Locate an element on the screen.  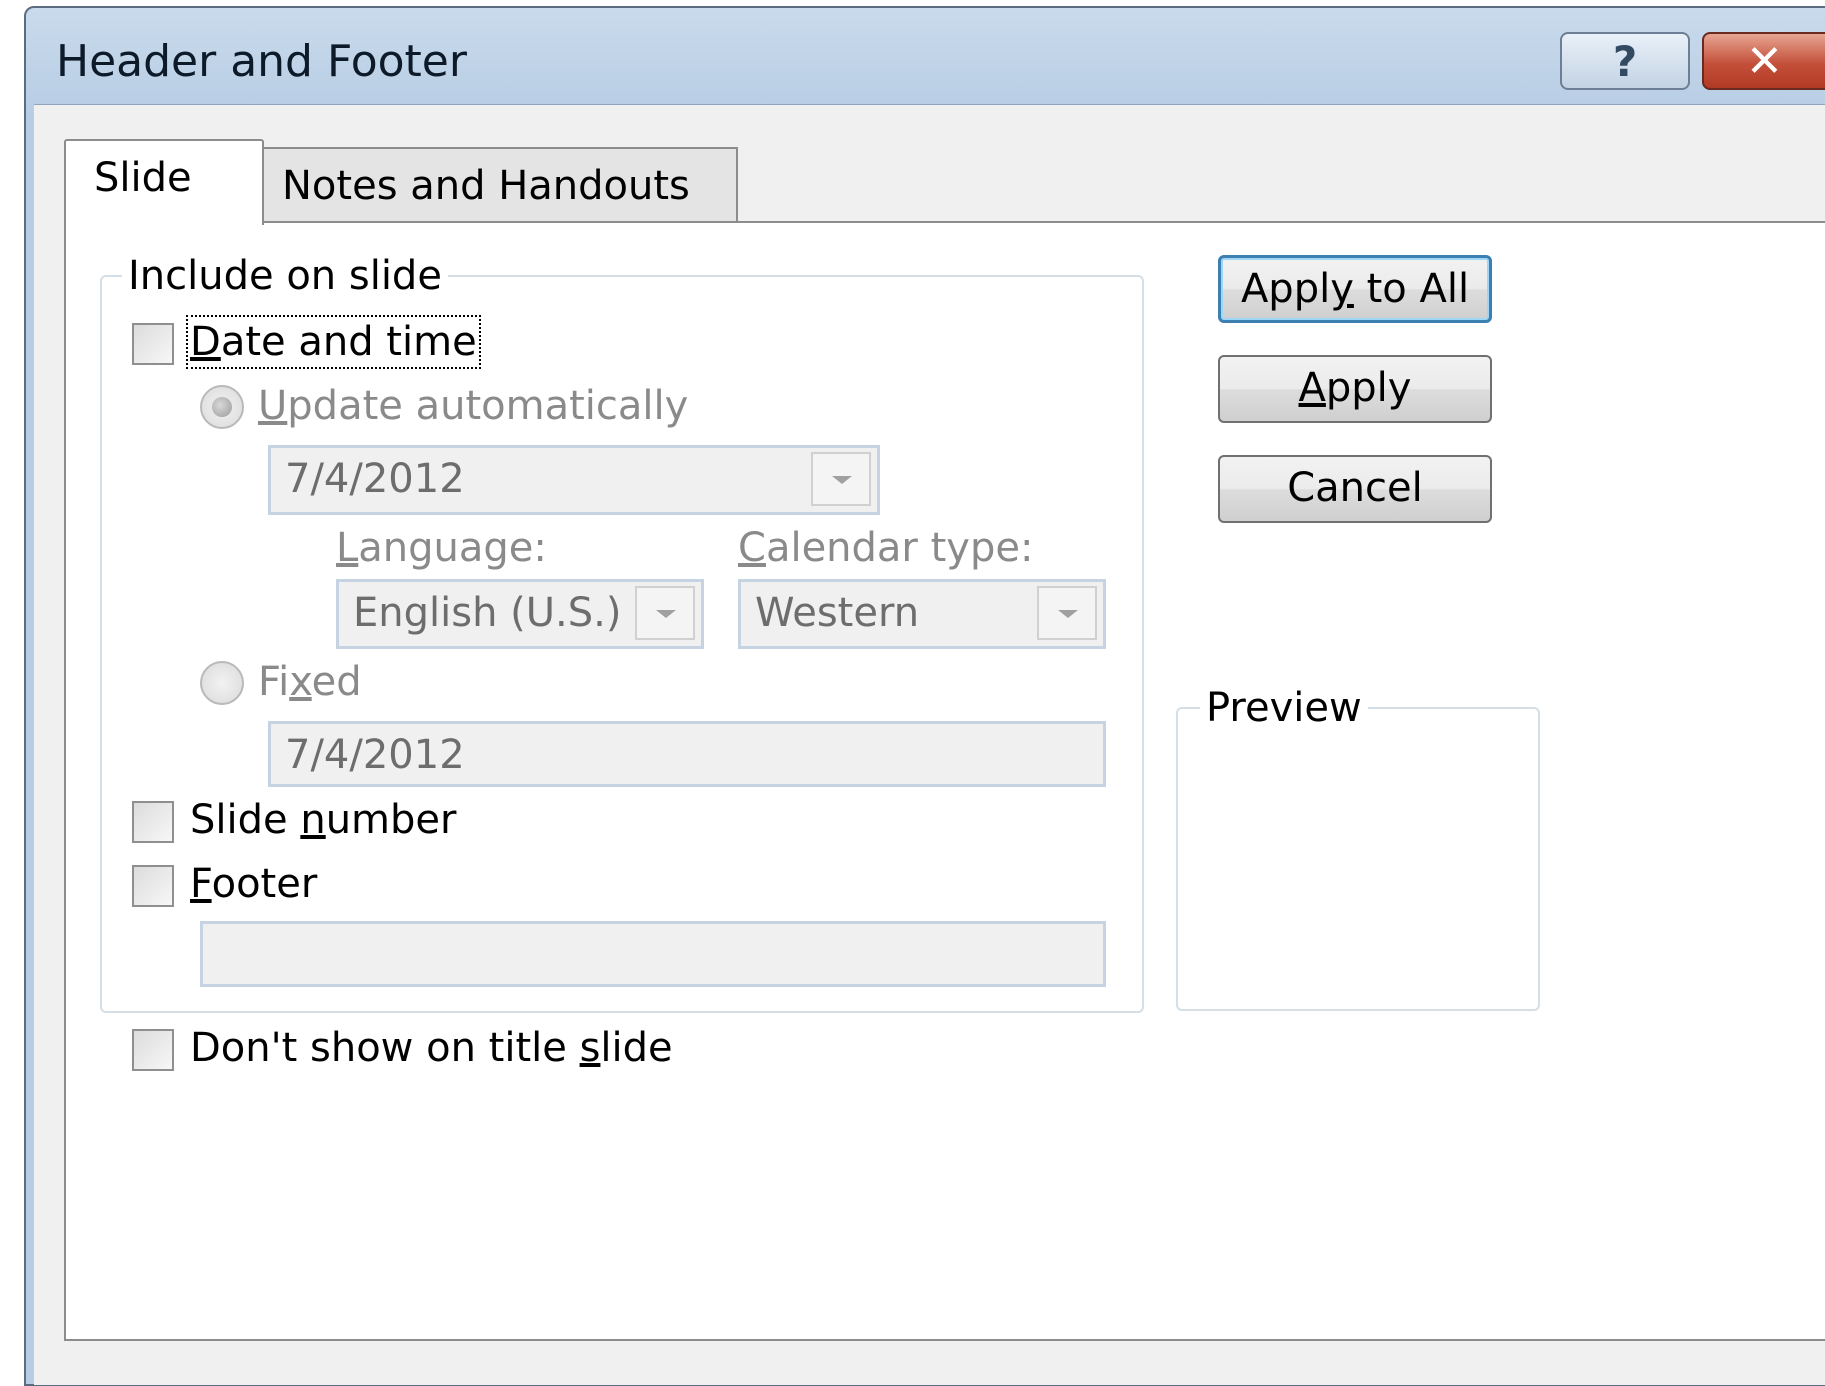
slide-number-rest: umber is located at coordinates (391, 820).